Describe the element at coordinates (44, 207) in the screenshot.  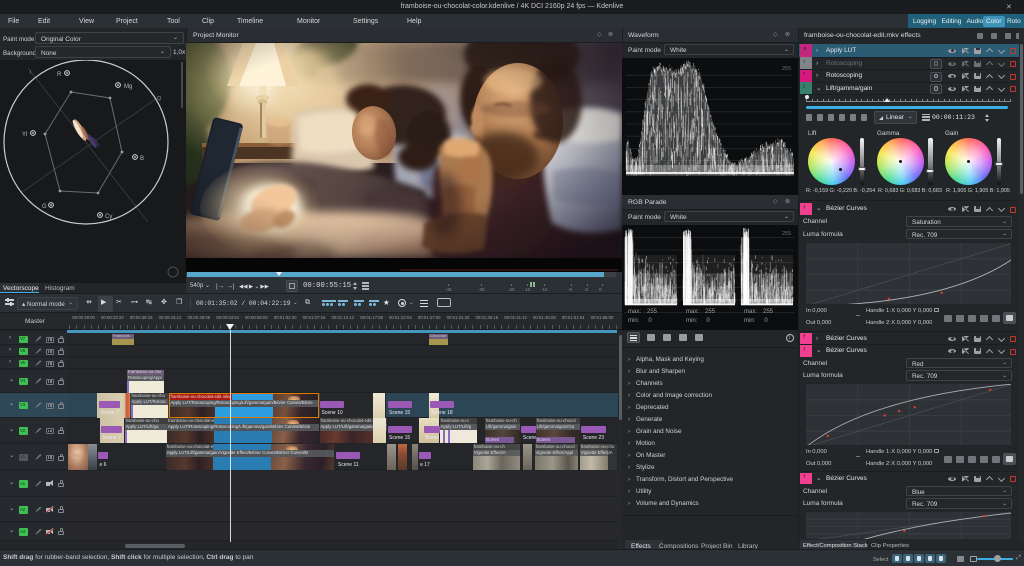
I see `svg-text: G` at that location.